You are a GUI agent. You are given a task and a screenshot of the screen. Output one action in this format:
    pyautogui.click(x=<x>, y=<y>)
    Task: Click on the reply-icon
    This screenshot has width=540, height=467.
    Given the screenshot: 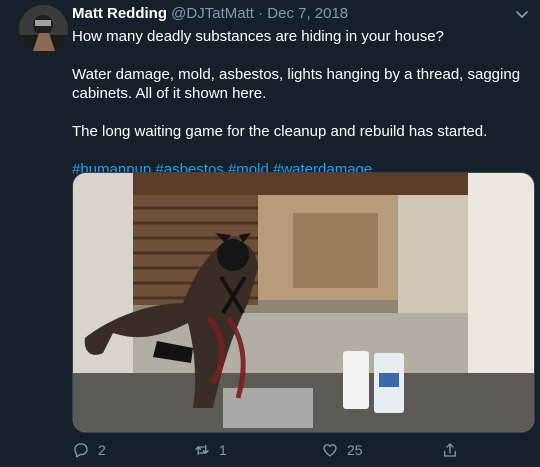 What is the action you would take?
    pyautogui.click(x=81, y=450)
    